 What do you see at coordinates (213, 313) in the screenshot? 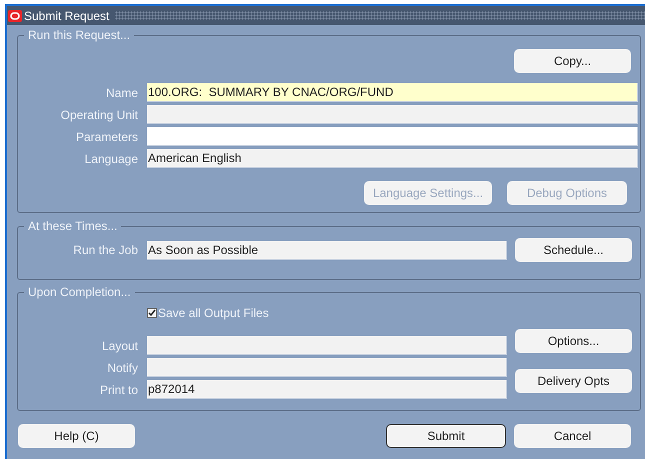
I see `checkbox-label: Save all Output Files` at bounding box center [213, 313].